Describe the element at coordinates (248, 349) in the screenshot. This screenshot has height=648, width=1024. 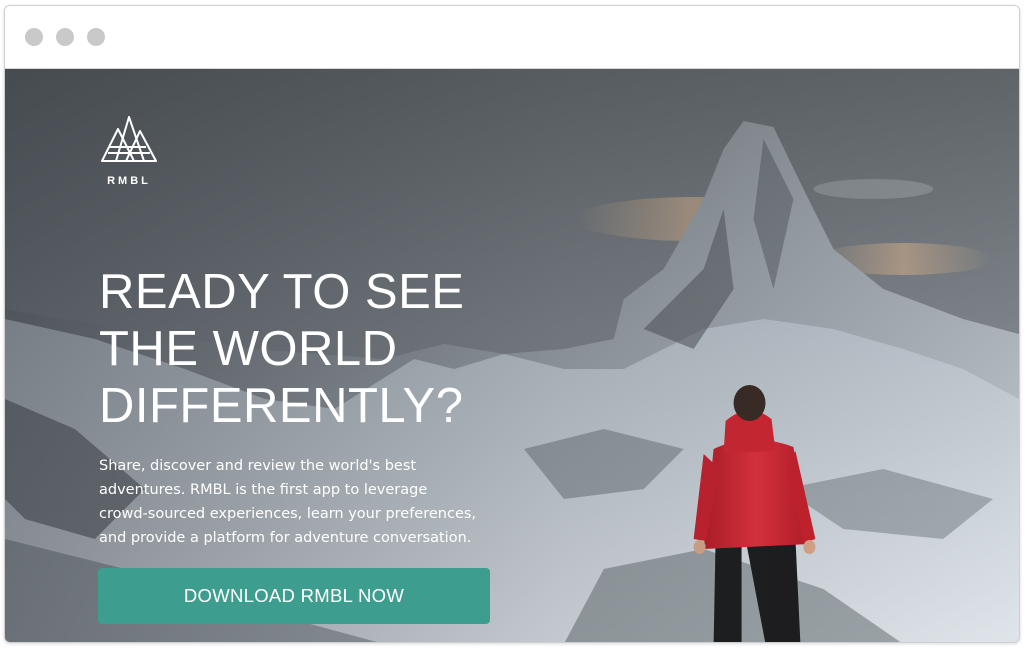
I see `headline-line-2: THE WORLD` at that location.